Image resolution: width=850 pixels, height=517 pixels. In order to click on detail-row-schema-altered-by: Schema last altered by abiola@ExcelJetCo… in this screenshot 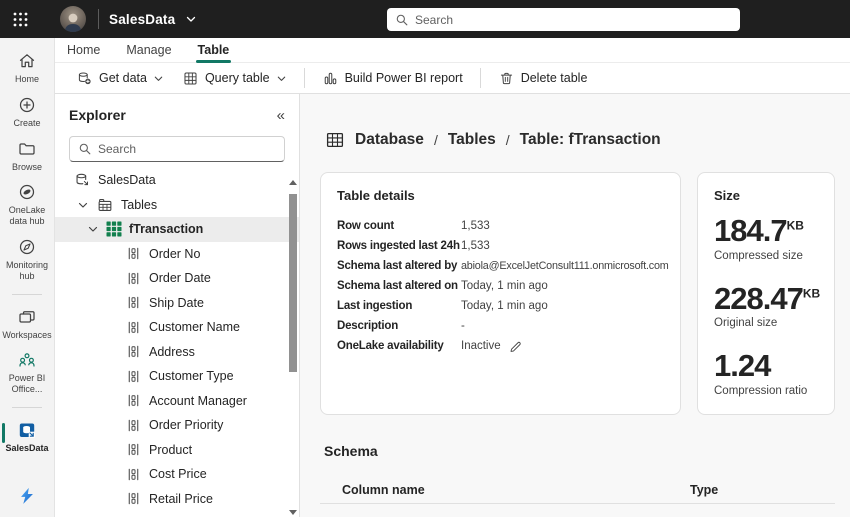, I will do `click(503, 266)`.